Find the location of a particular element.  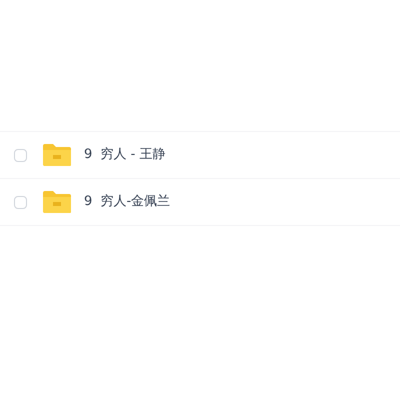

file-name: 9 穷人-金佩兰 is located at coordinates (127, 202).